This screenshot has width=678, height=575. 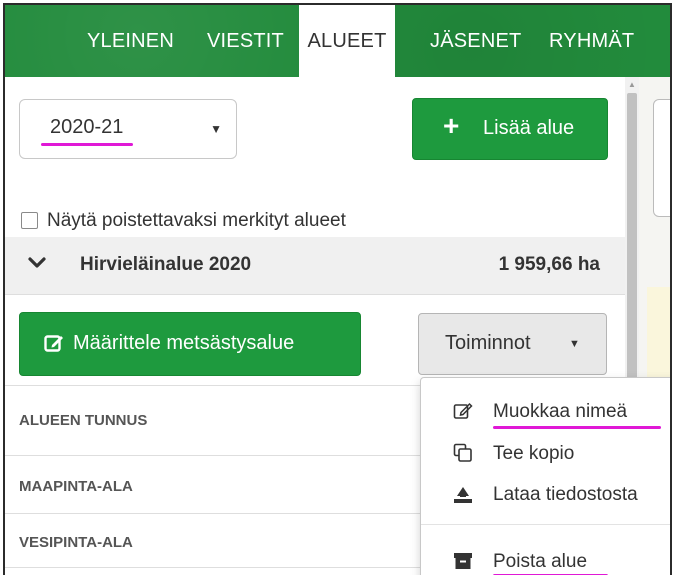 I want to click on property-label: MAAPINTA-ALA, so click(x=76, y=486).